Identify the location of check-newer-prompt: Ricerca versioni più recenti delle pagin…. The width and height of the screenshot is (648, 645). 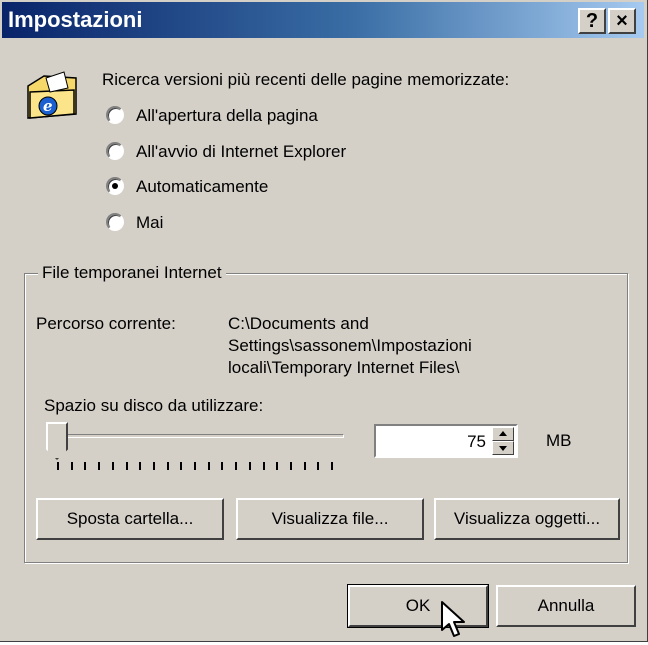
(306, 79).